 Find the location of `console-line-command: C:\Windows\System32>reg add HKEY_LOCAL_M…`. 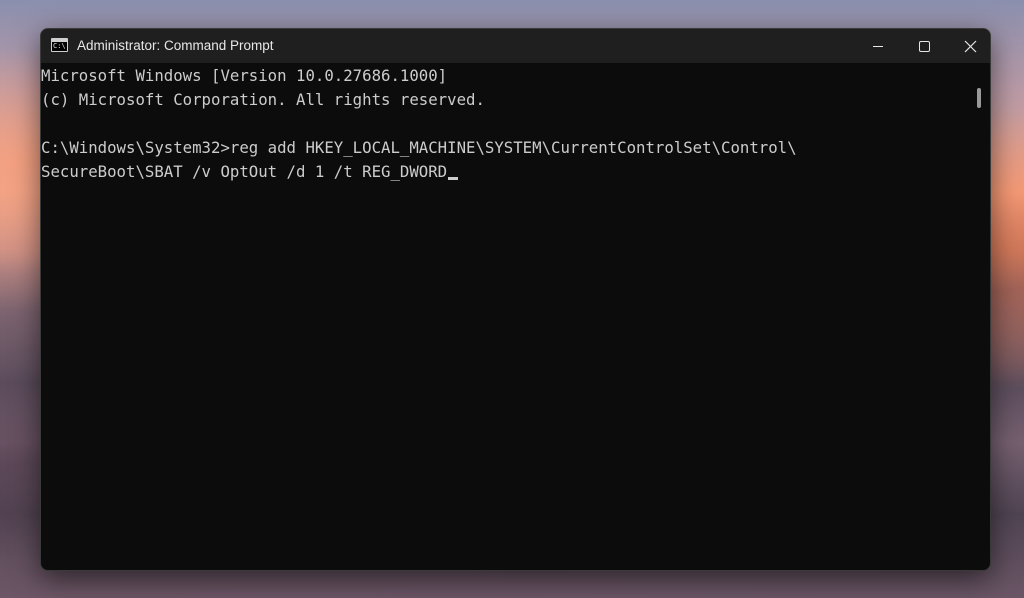

console-line-command: C:\Windows\System32>reg add HKEY_LOCAL_M… is located at coordinates (419, 147).